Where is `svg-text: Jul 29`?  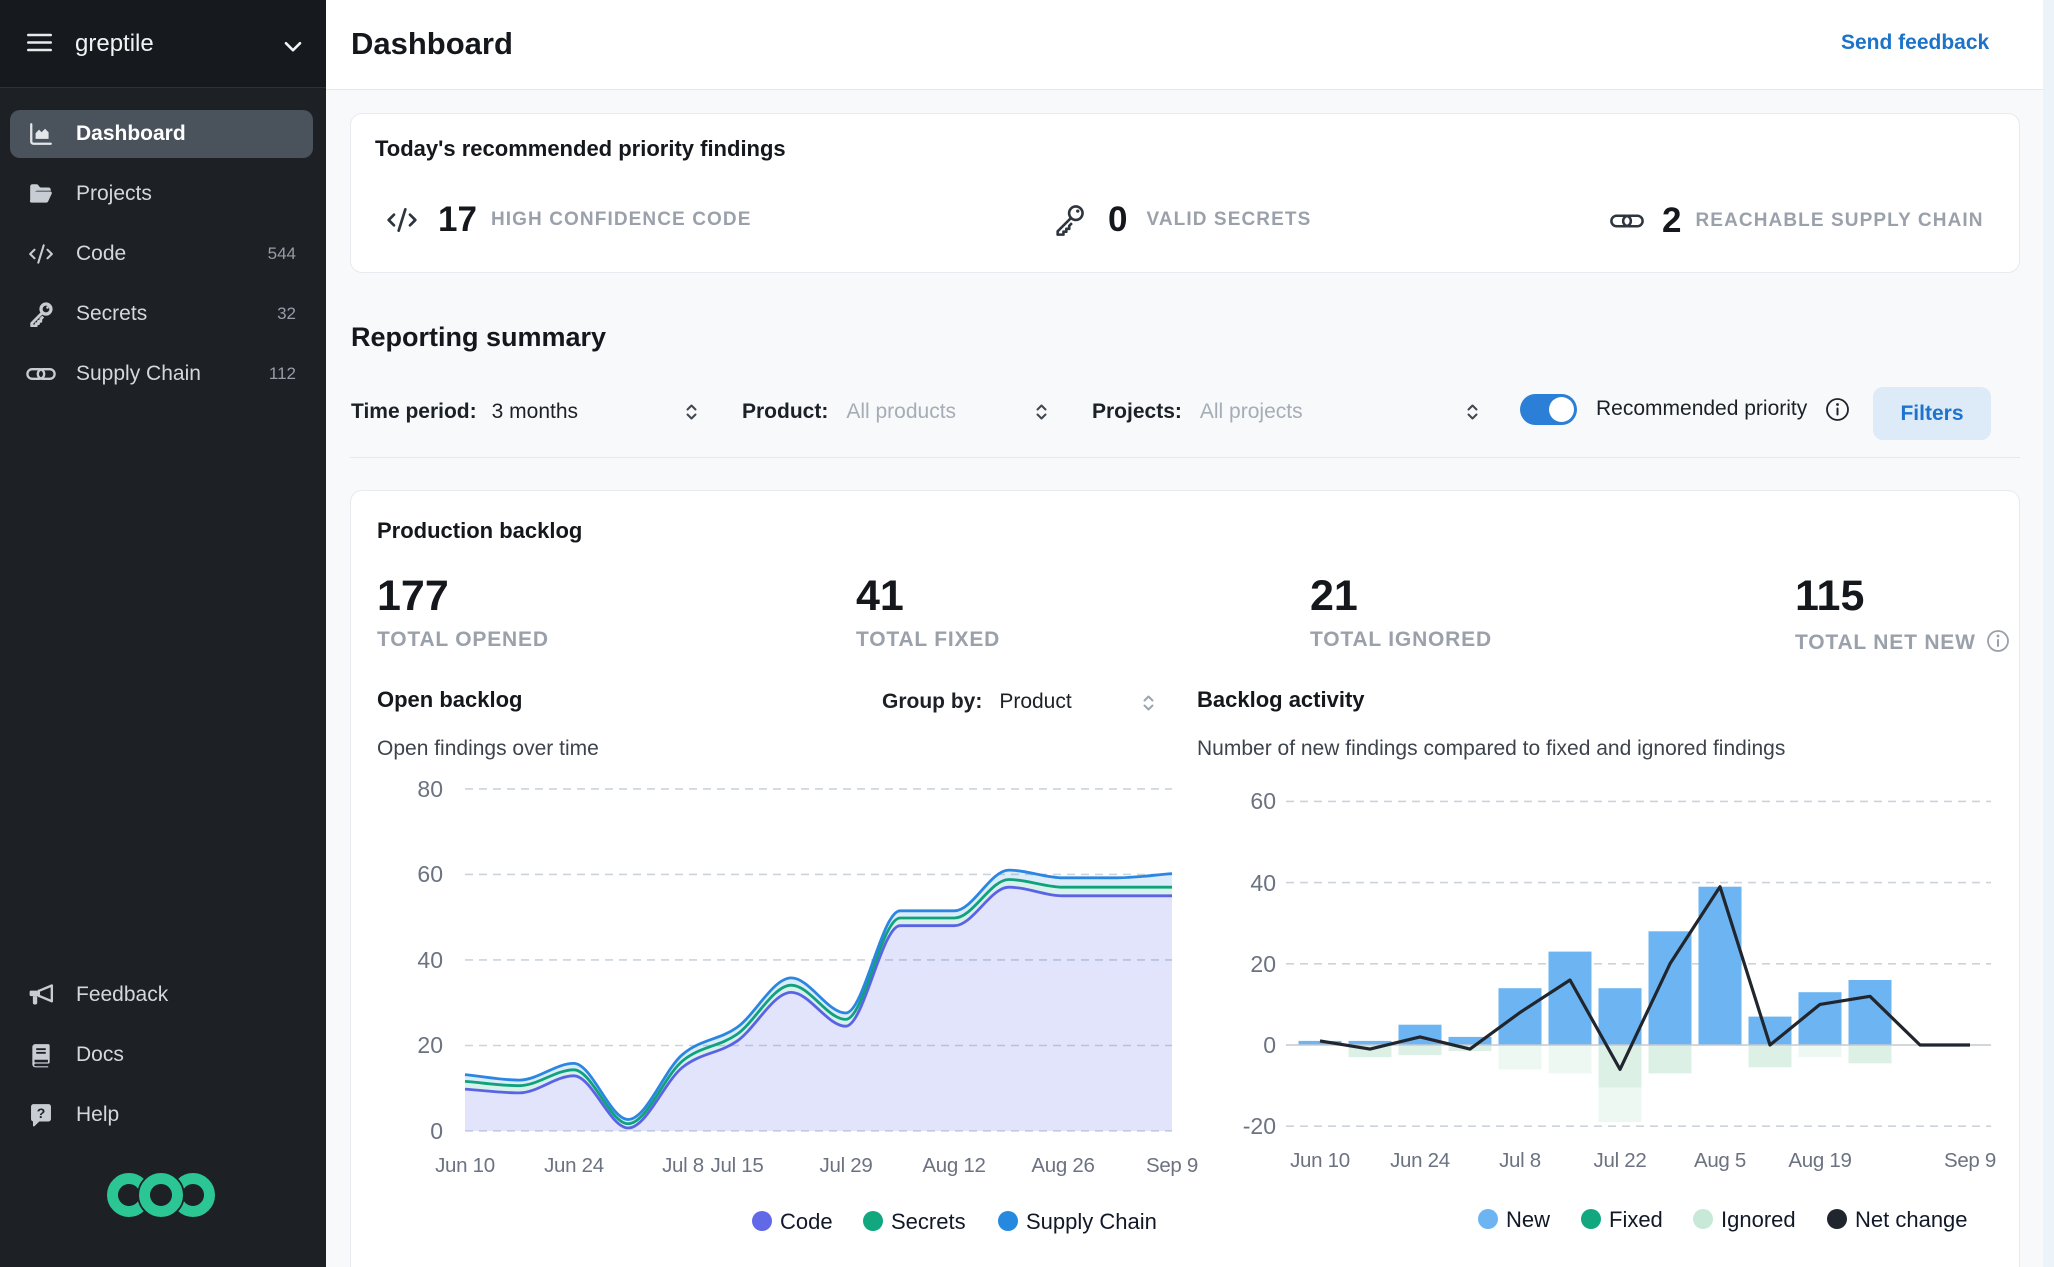
svg-text: Jul 29 is located at coordinates (846, 1165).